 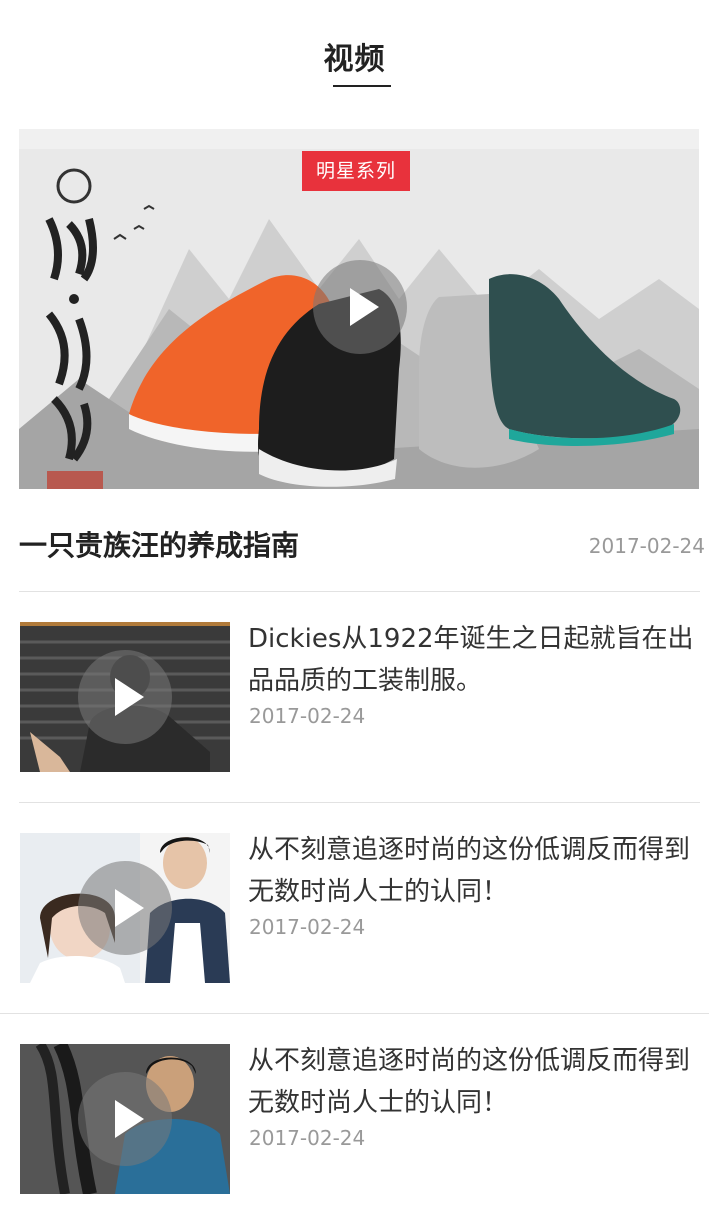 What do you see at coordinates (159, 546) in the screenshot?
I see `featured-title: 一只贵族汪的养成指南` at bounding box center [159, 546].